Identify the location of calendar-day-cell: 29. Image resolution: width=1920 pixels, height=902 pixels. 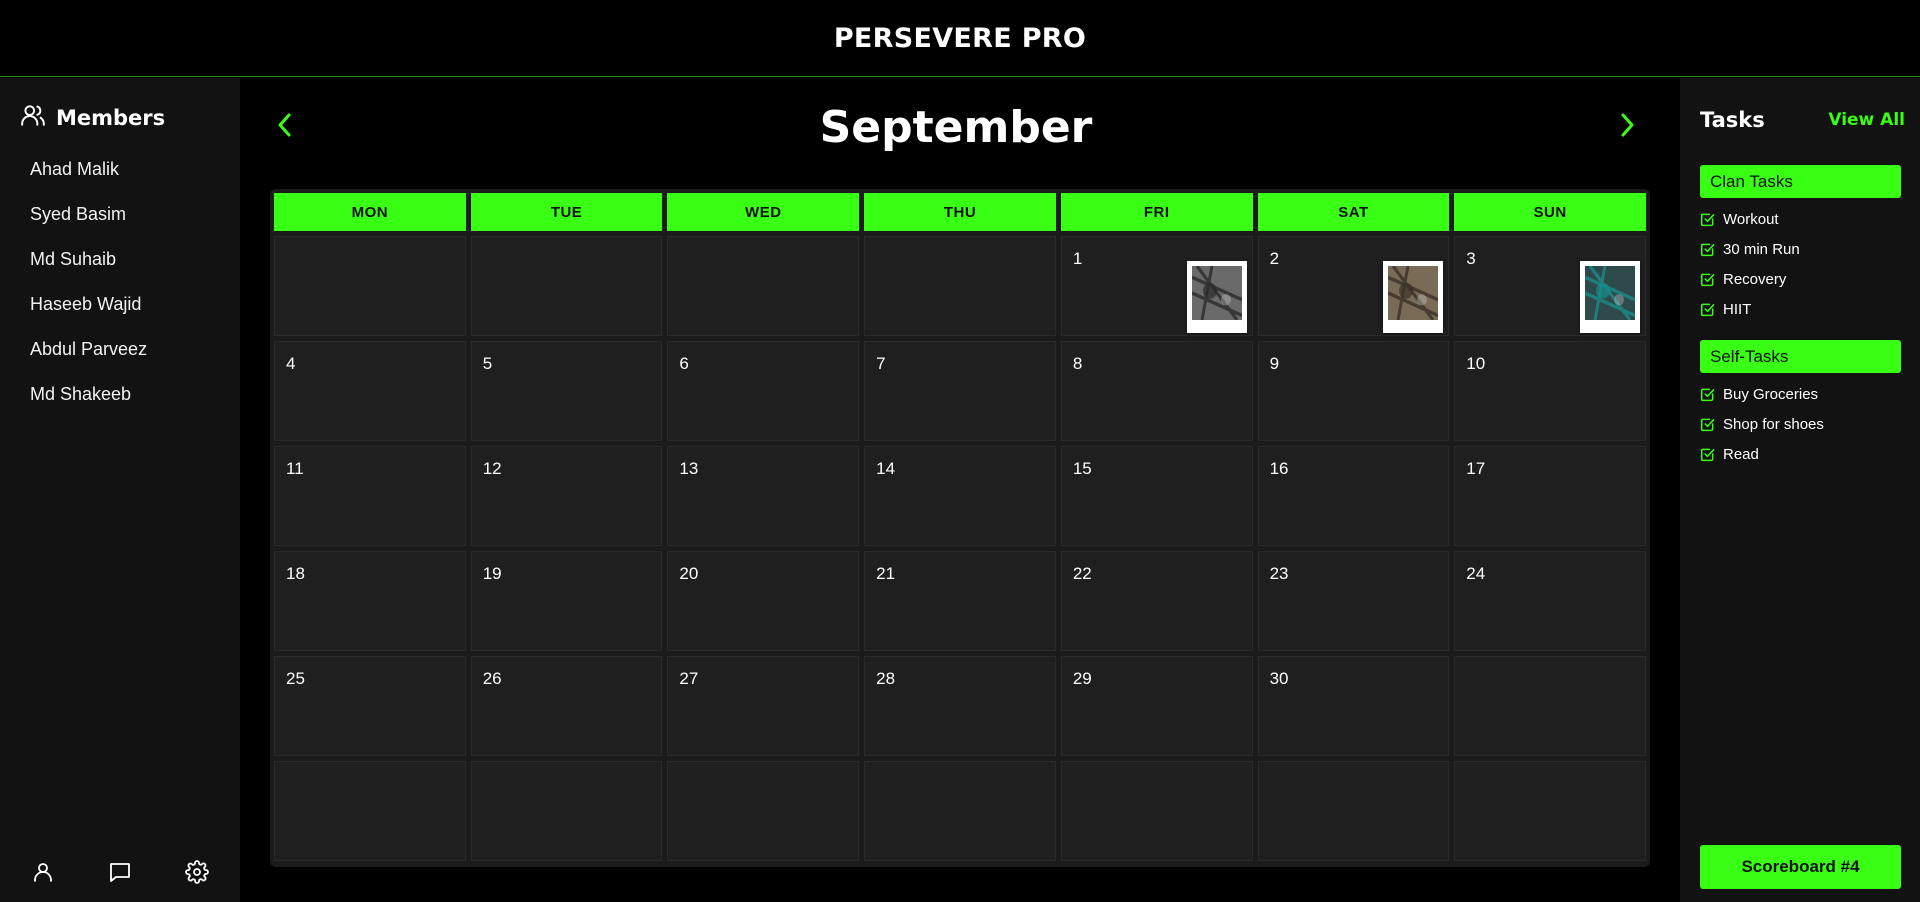
(1156, 706).